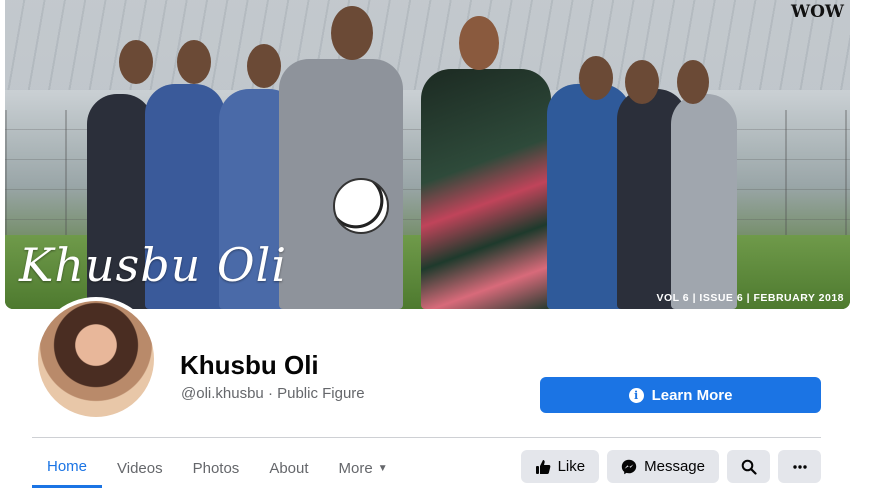  I want to click on profile-tabs: Home Videos Photos About More ▼, so click(217, 468).